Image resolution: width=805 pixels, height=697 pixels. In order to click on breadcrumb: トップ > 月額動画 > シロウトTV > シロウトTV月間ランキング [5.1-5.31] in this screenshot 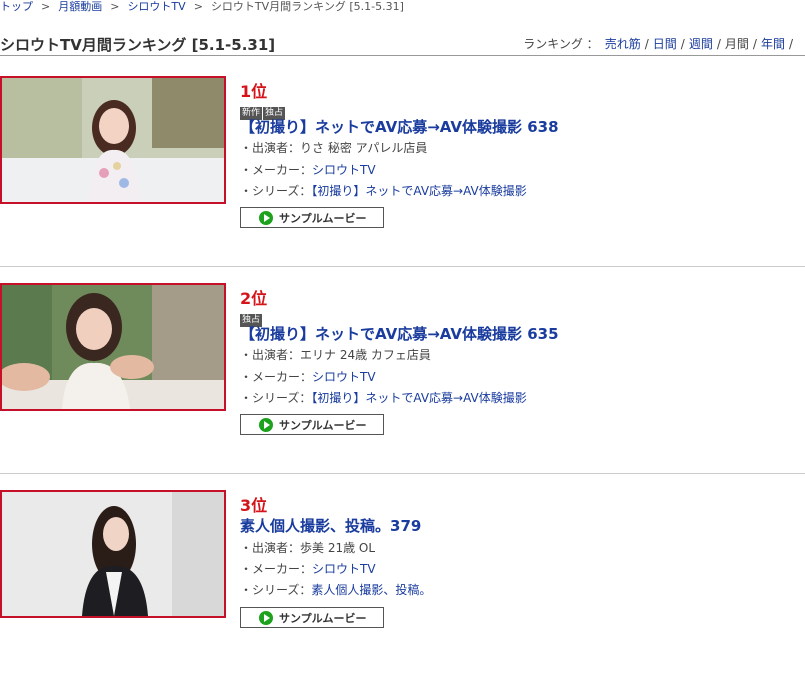, I will do `click(202, 7)`.